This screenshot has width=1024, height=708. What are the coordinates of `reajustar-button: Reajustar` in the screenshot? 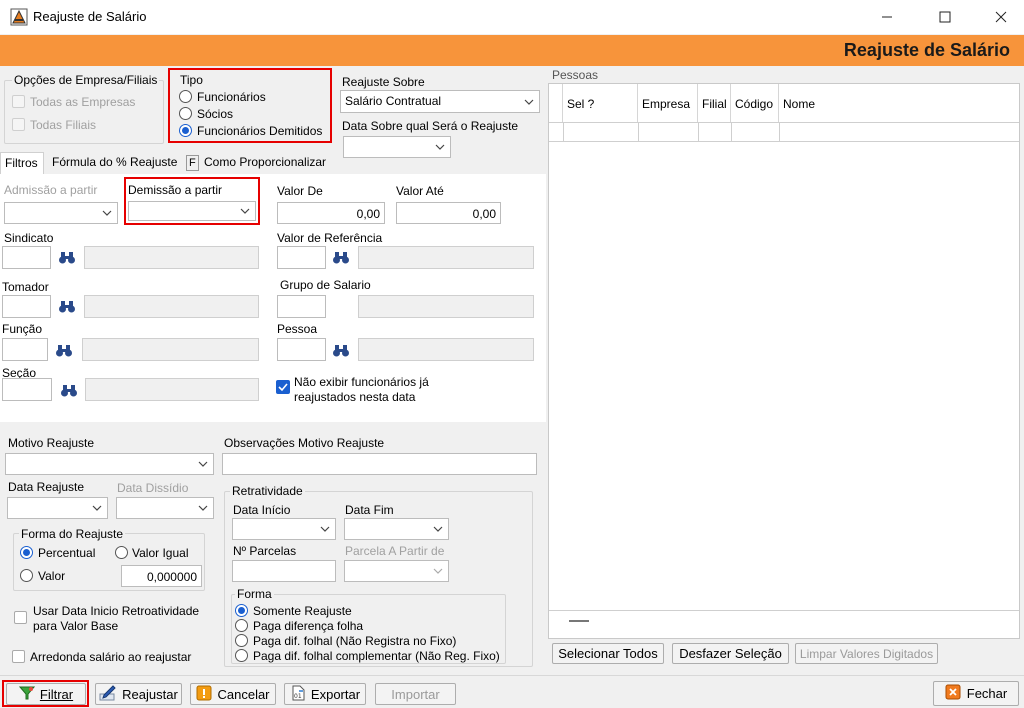 It's located at (138, 694).